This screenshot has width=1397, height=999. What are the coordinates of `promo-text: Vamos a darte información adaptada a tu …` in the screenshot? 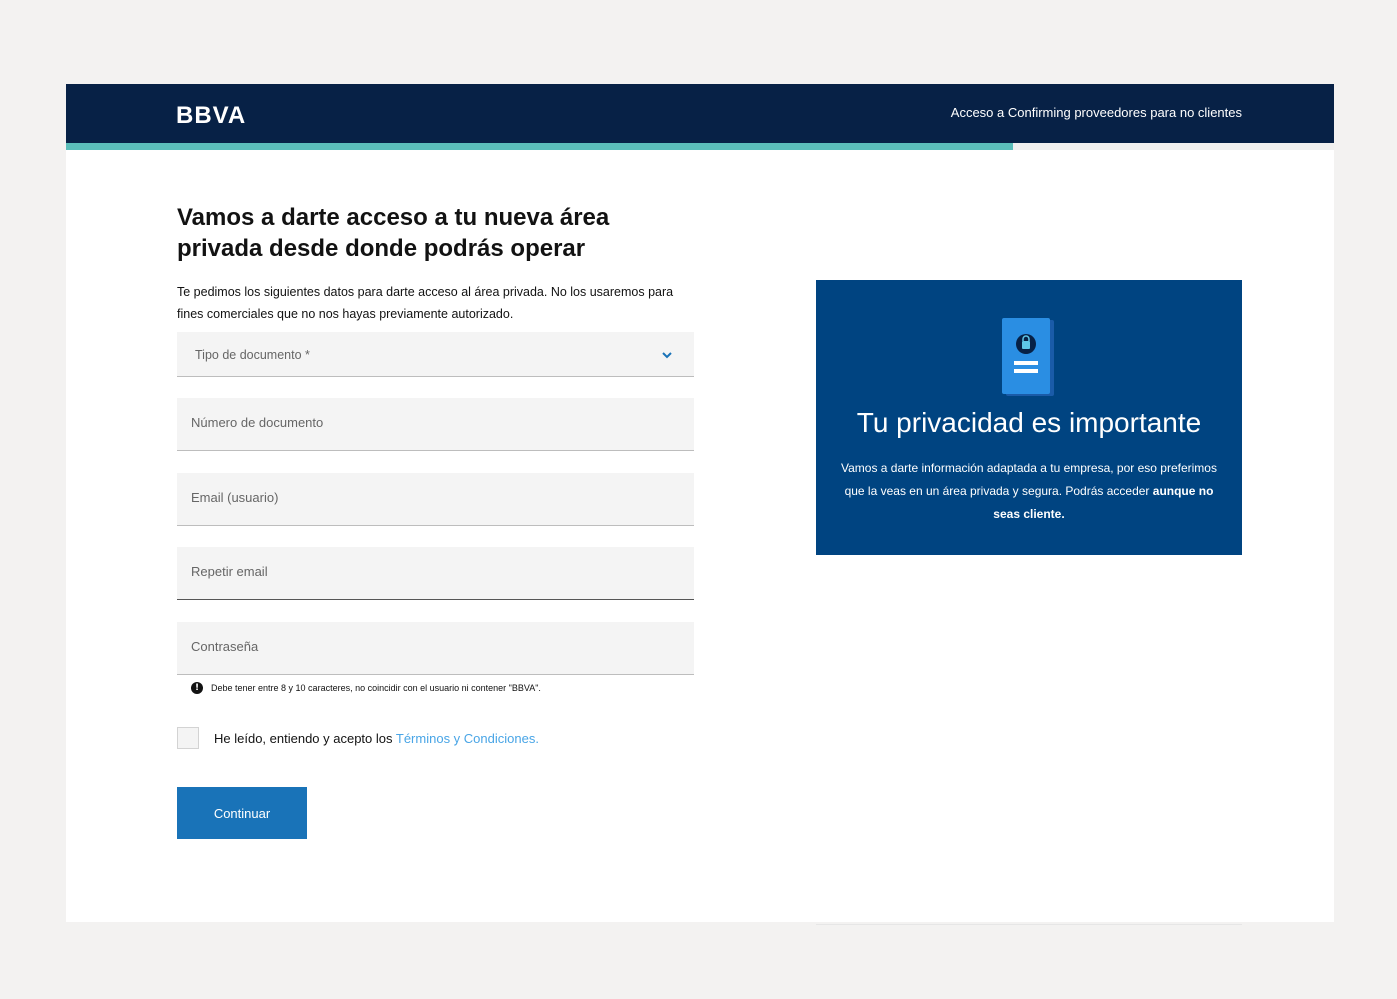 It's located at (1029, 491).